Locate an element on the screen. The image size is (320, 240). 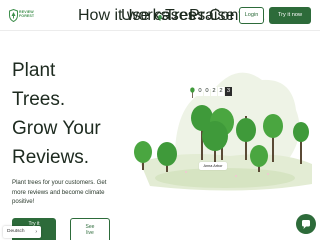
review-forest-logo: REVIEW FOREST is located at coordinates (23, 16).